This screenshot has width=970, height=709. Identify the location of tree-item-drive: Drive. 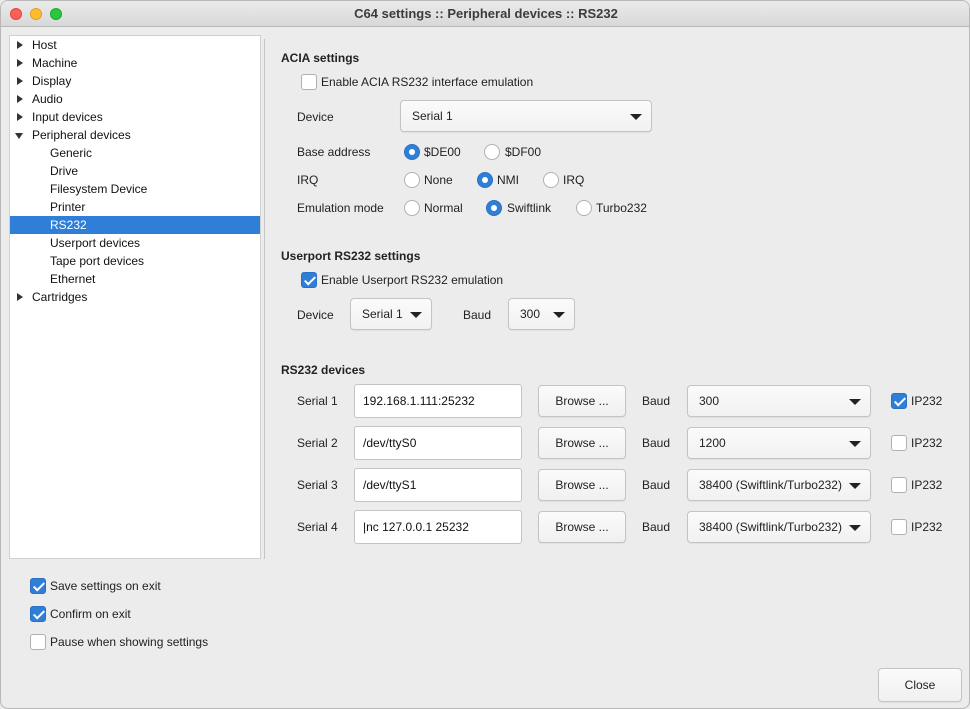
(135, 171).